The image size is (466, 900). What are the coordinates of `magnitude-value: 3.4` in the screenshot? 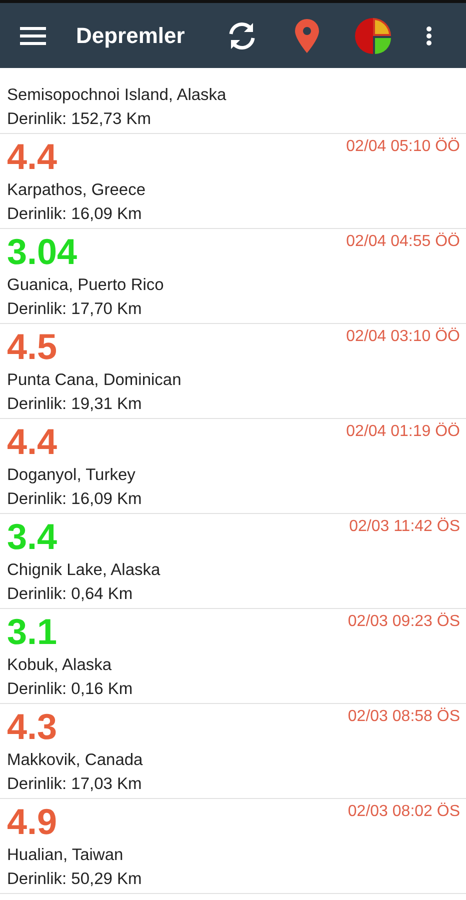 It's located at (32, 537).